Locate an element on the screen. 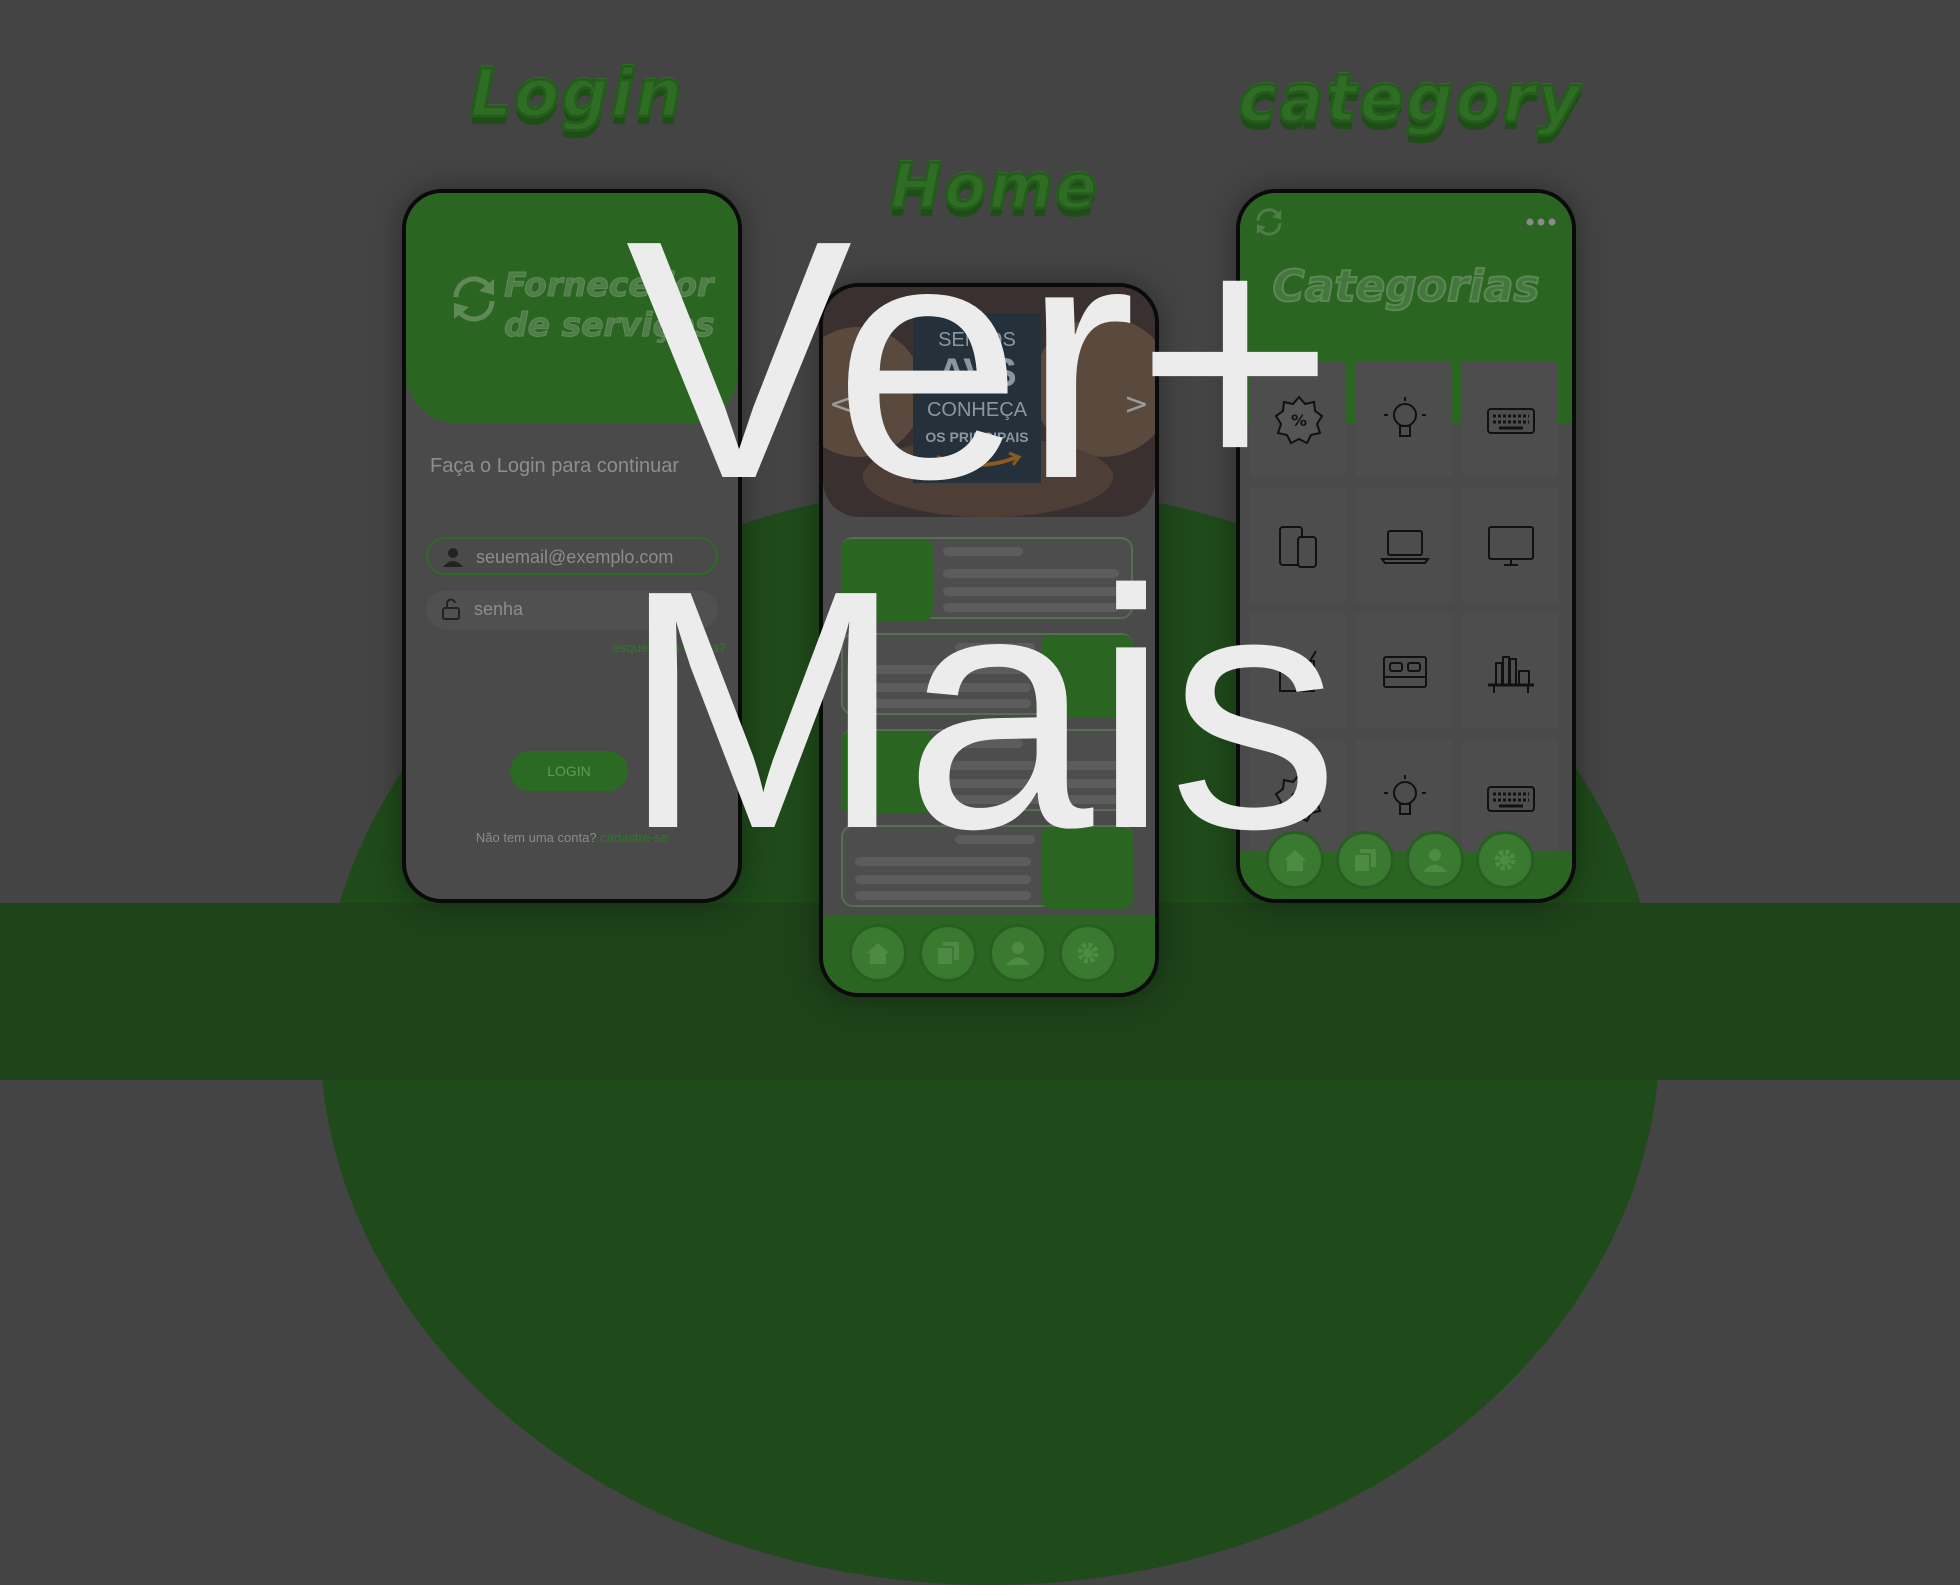  home-bottom-nav is located at coordinates (989, 954).